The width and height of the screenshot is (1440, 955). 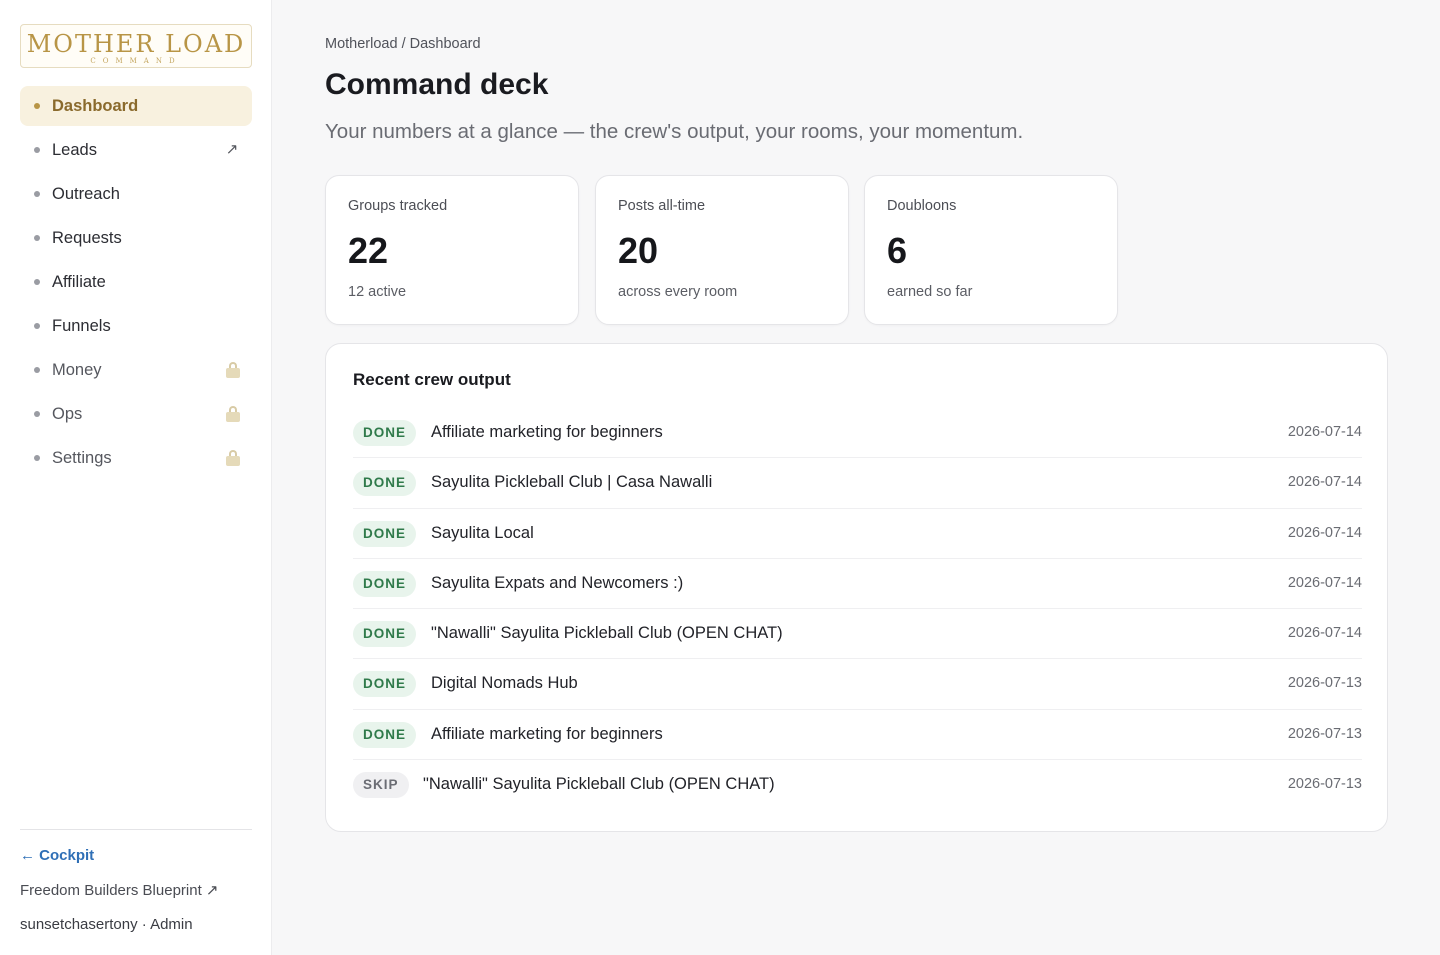 I want to click on cockpit-link: ← Cockpit, so click(x=57, y=855).